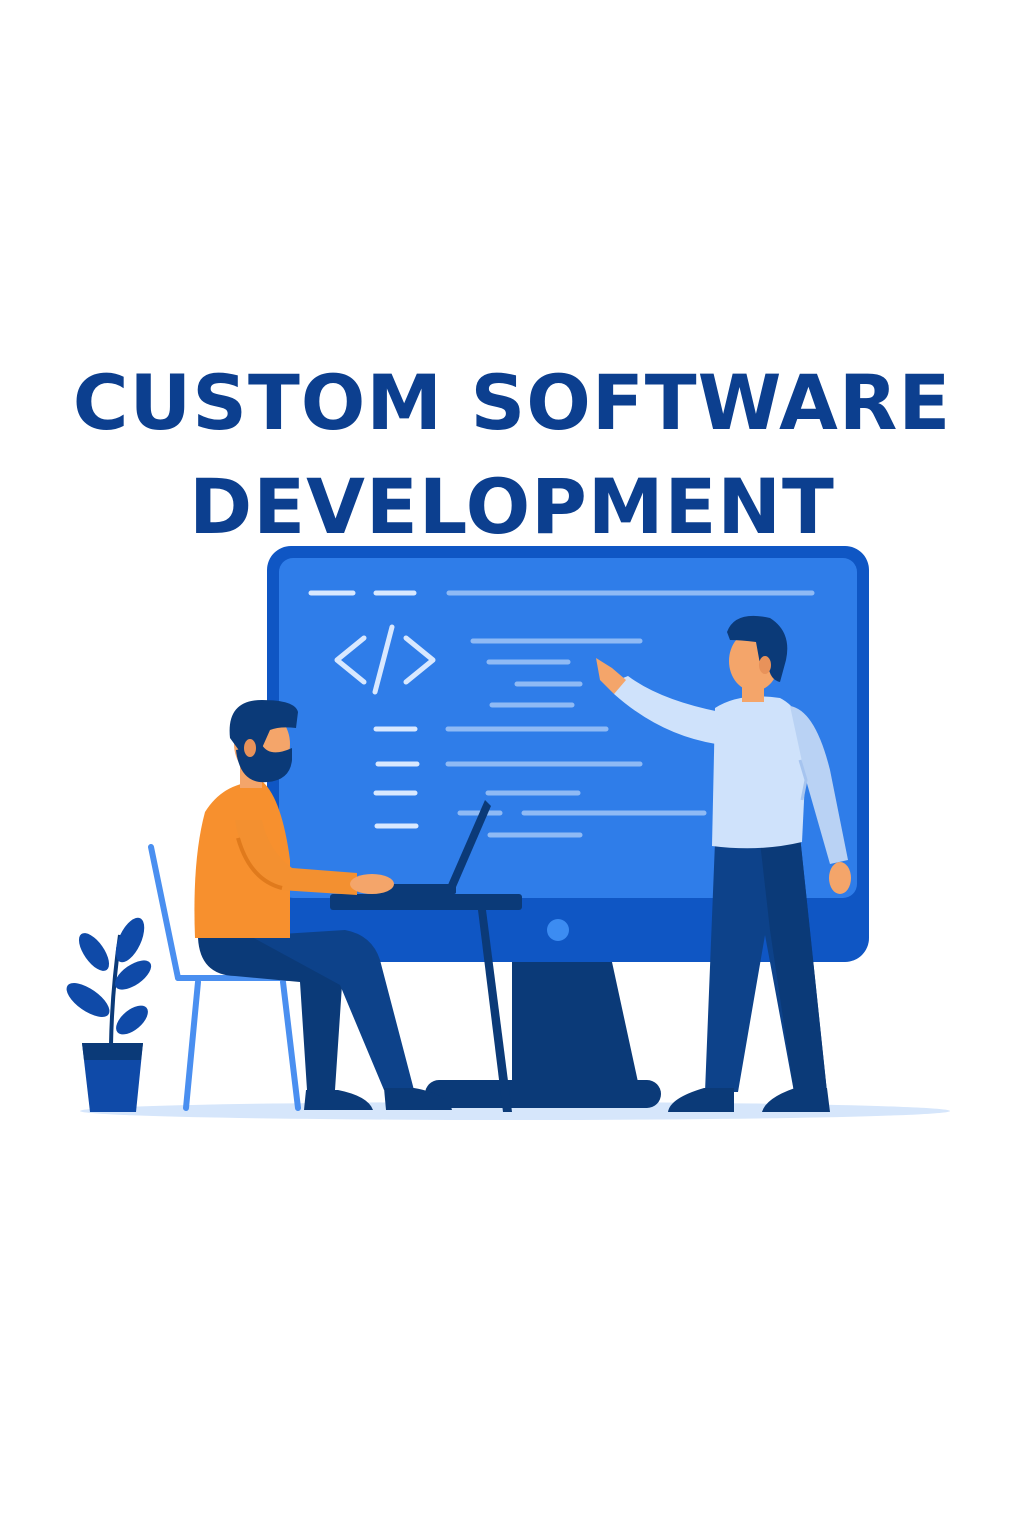 The height and width of the screenshot is (1536, 1024). Describe the element at coordinates (575, 1022) in the screenshot. I see `monitor-stand` at that location.